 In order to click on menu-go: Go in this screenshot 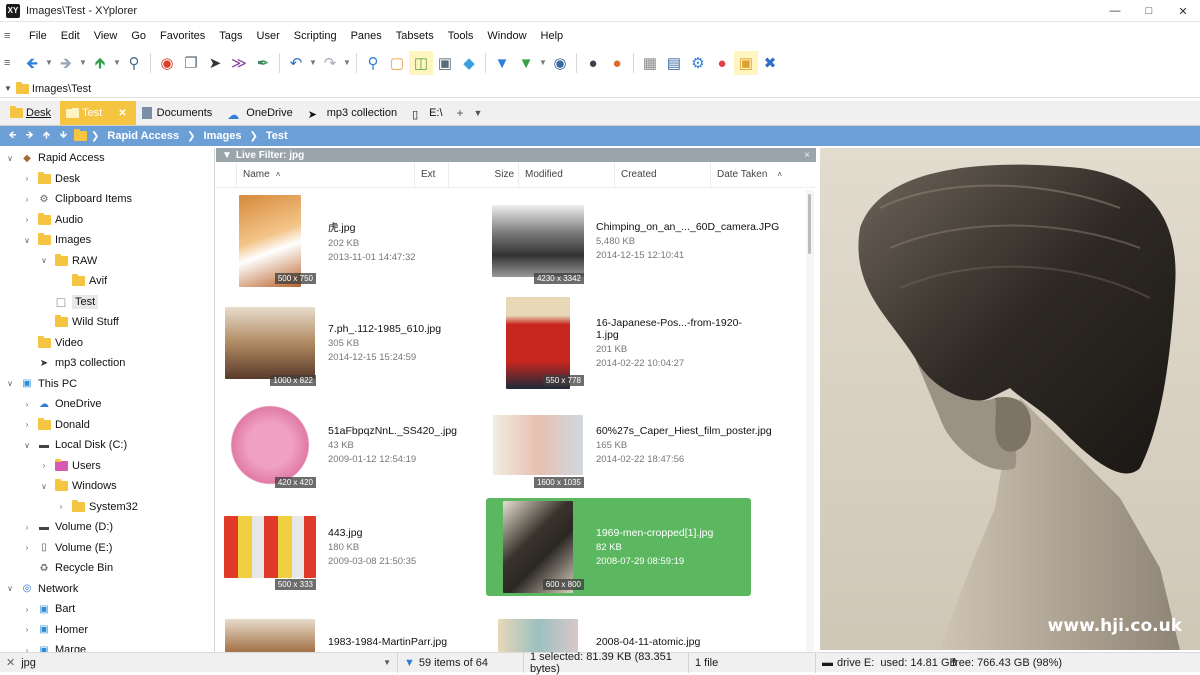, I will do `click(138, 36)`.